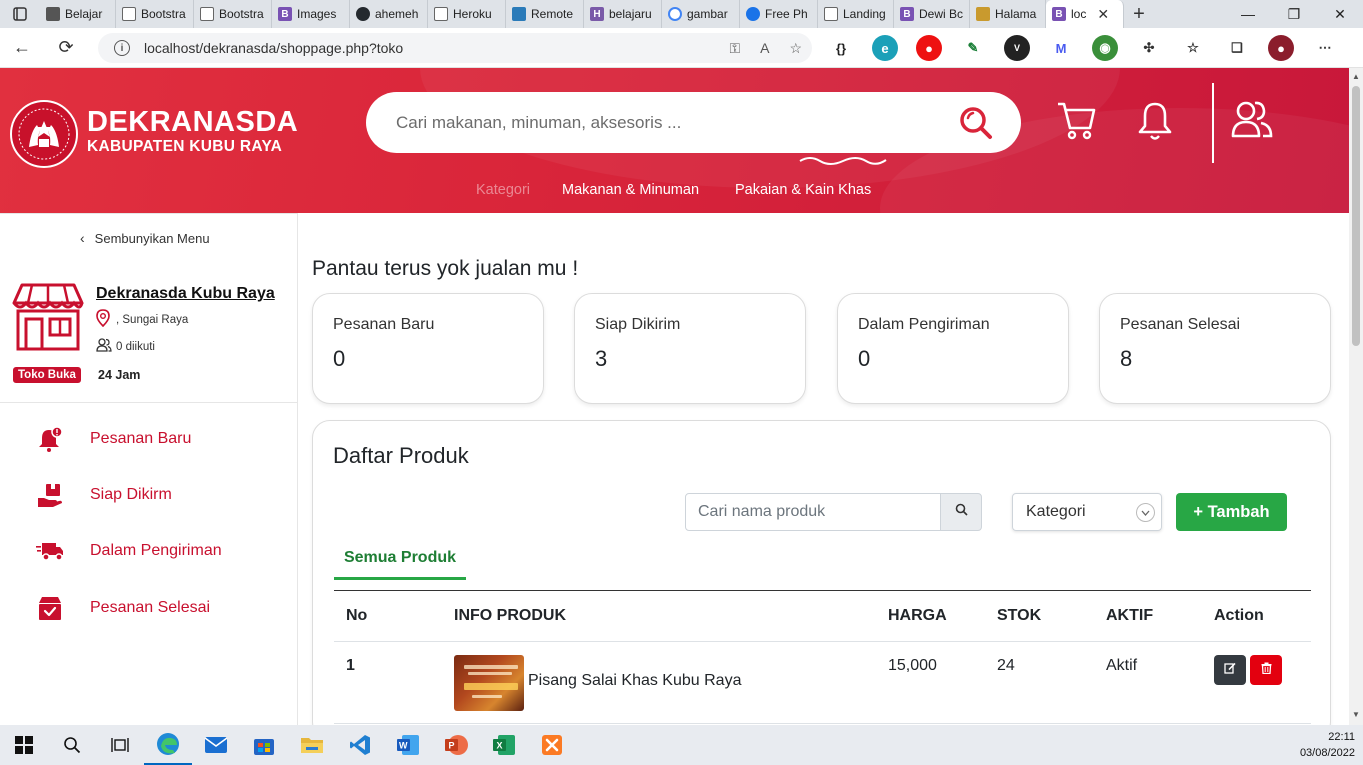 The width and height of the screenshot is (1363, 765). Describe the element at coordinates (630, 190) in the screenshot. I see `nav-makanan-minuman: Makanan & Minuman` at that location.